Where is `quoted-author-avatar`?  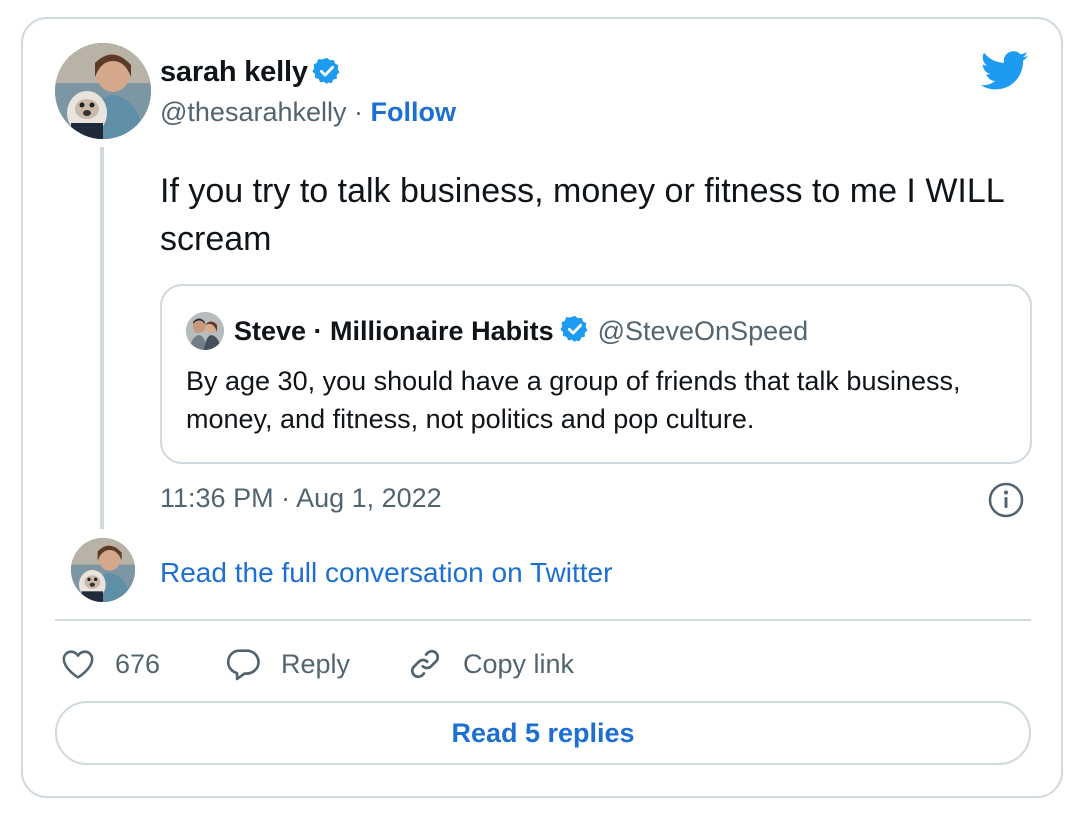
quoted-author-avatar is located at coordinates (205, 331).